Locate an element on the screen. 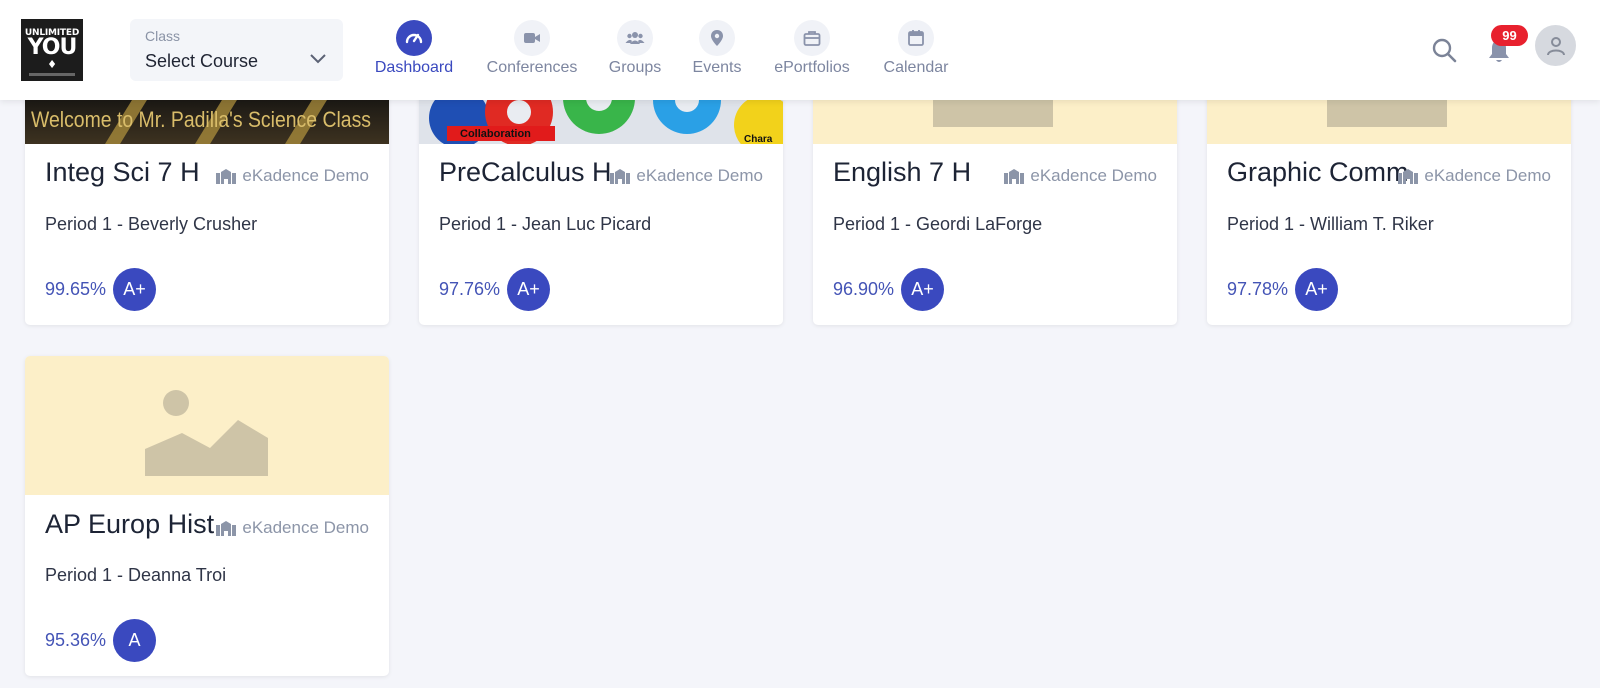 Image resolution: width=1600 pixels, height=688 pixels. class-select-label: Class is located at coordinates (163, 36).